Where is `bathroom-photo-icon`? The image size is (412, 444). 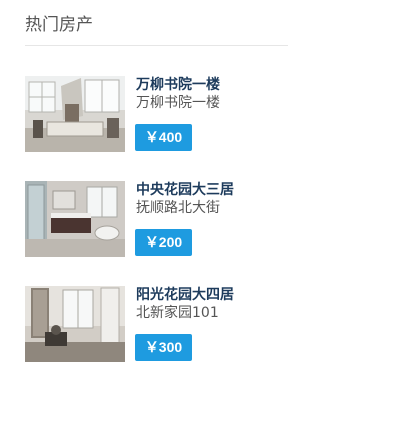
bathroom-photo-icon is located at coordinates (75, 219).